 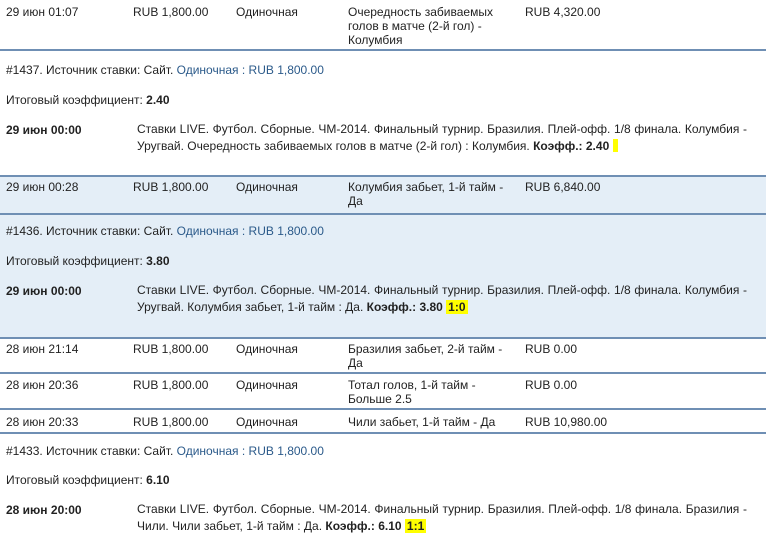 I want to click on bet-date: 29 июн 01:07, so click(x=42, y=12).